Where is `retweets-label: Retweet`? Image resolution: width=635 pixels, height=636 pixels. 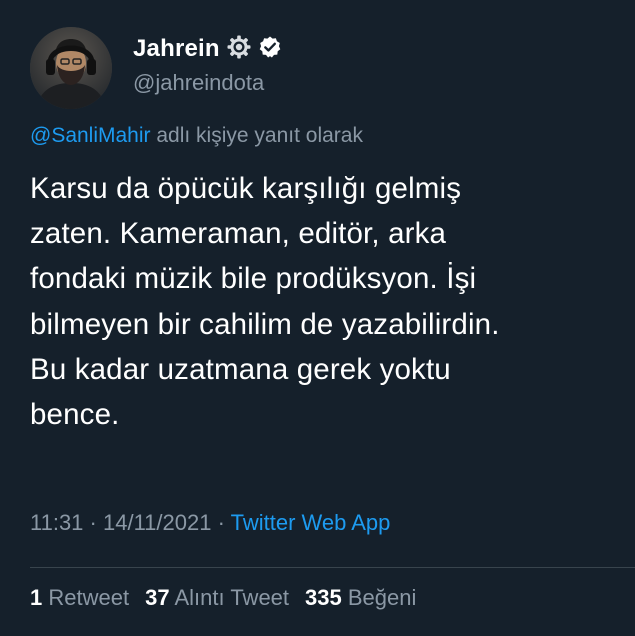 retweets-label: Retweet is located at coordinates (89, 597).